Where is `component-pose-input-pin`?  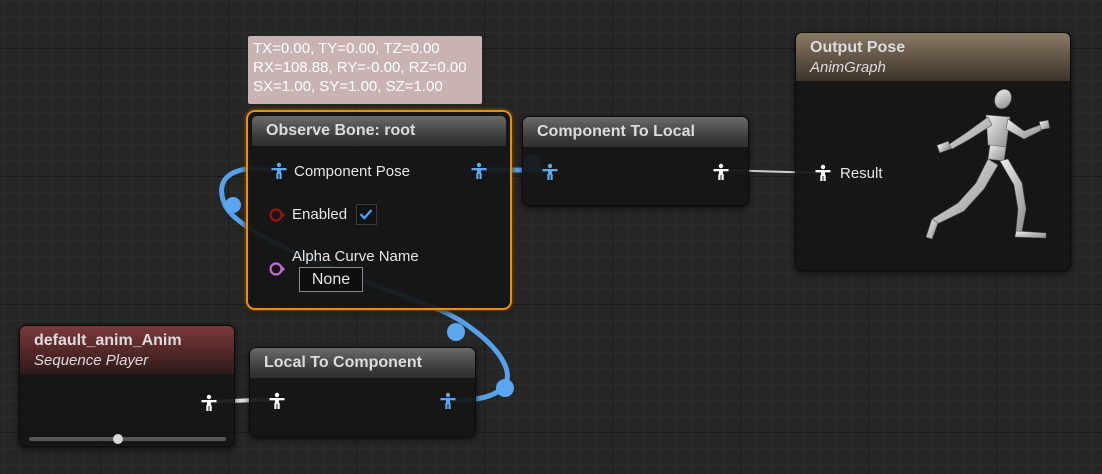 component-pose-input-pin is located at coordinates (279, 171).